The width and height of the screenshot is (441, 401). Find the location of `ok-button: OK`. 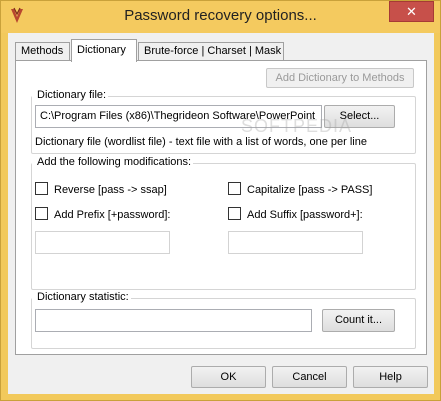

ok-button: OK is located at coordinates (228, 377).